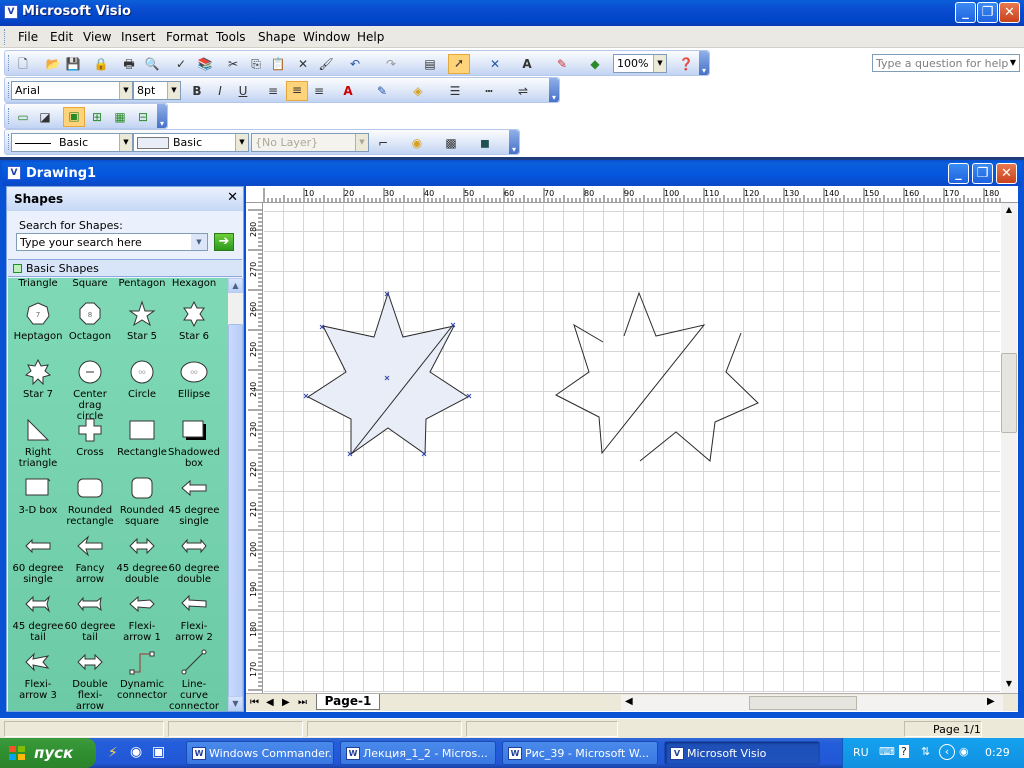  I want to click on print-preview-icon: 🔍, so click(152, 64).